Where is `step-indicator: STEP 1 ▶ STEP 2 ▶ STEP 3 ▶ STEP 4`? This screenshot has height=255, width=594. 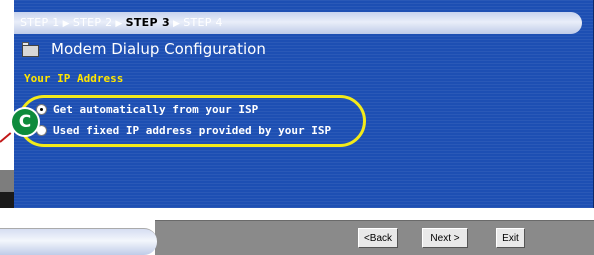 step-indicator: STEP 1 ▶ STEP 2 ▶ STEP 3 ▶ STEP 4 is located at coordinates (298, 23).